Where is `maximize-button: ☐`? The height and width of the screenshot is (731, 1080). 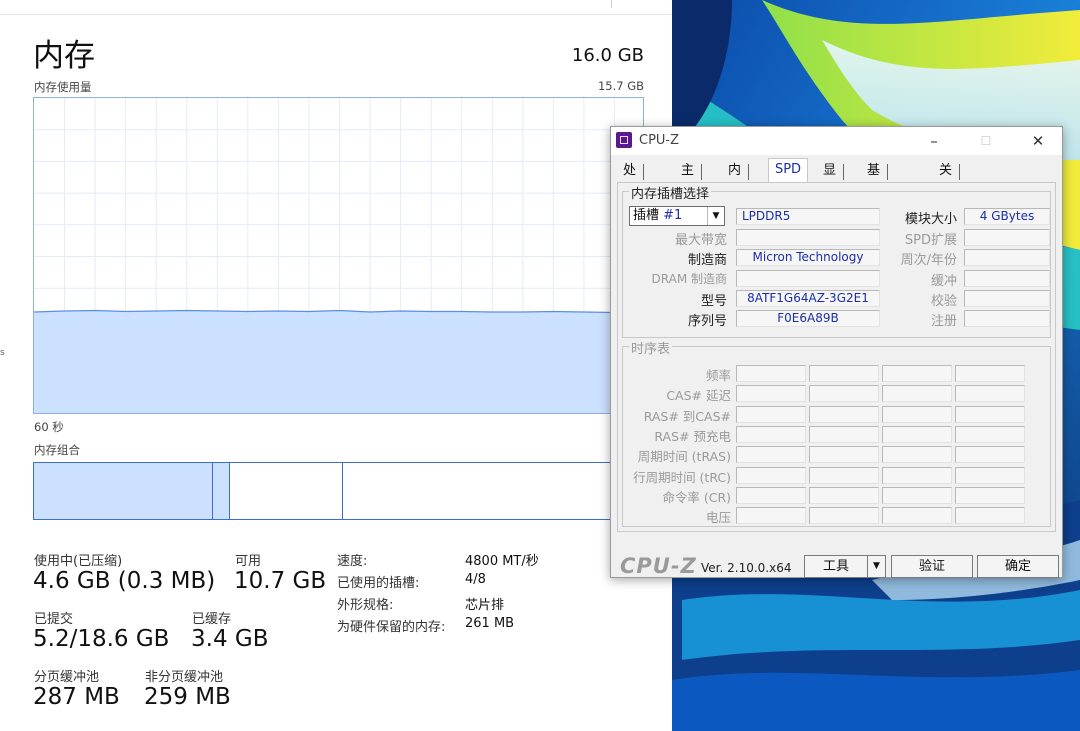
maximize-button: ☐ is located at coordinates (986, 141).